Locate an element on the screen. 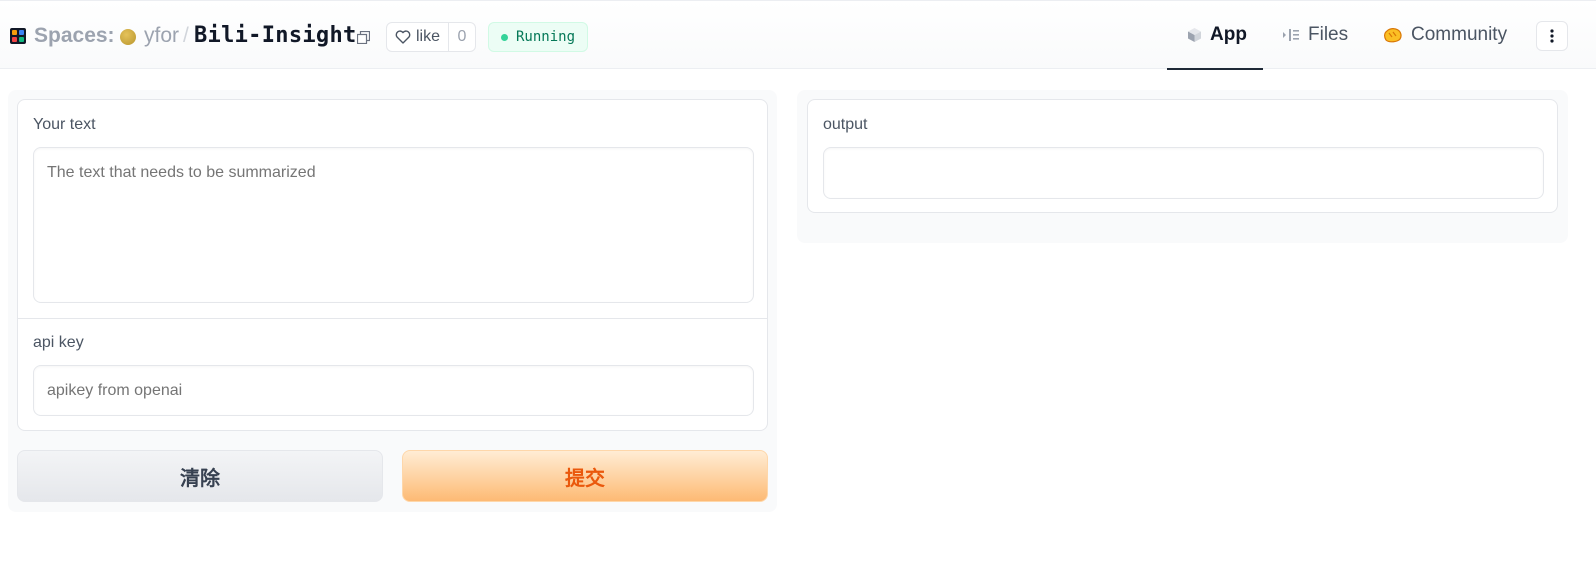 This screenshot has height=567, width=1596. apikey-label: api key is located at coordinates (58, 342).